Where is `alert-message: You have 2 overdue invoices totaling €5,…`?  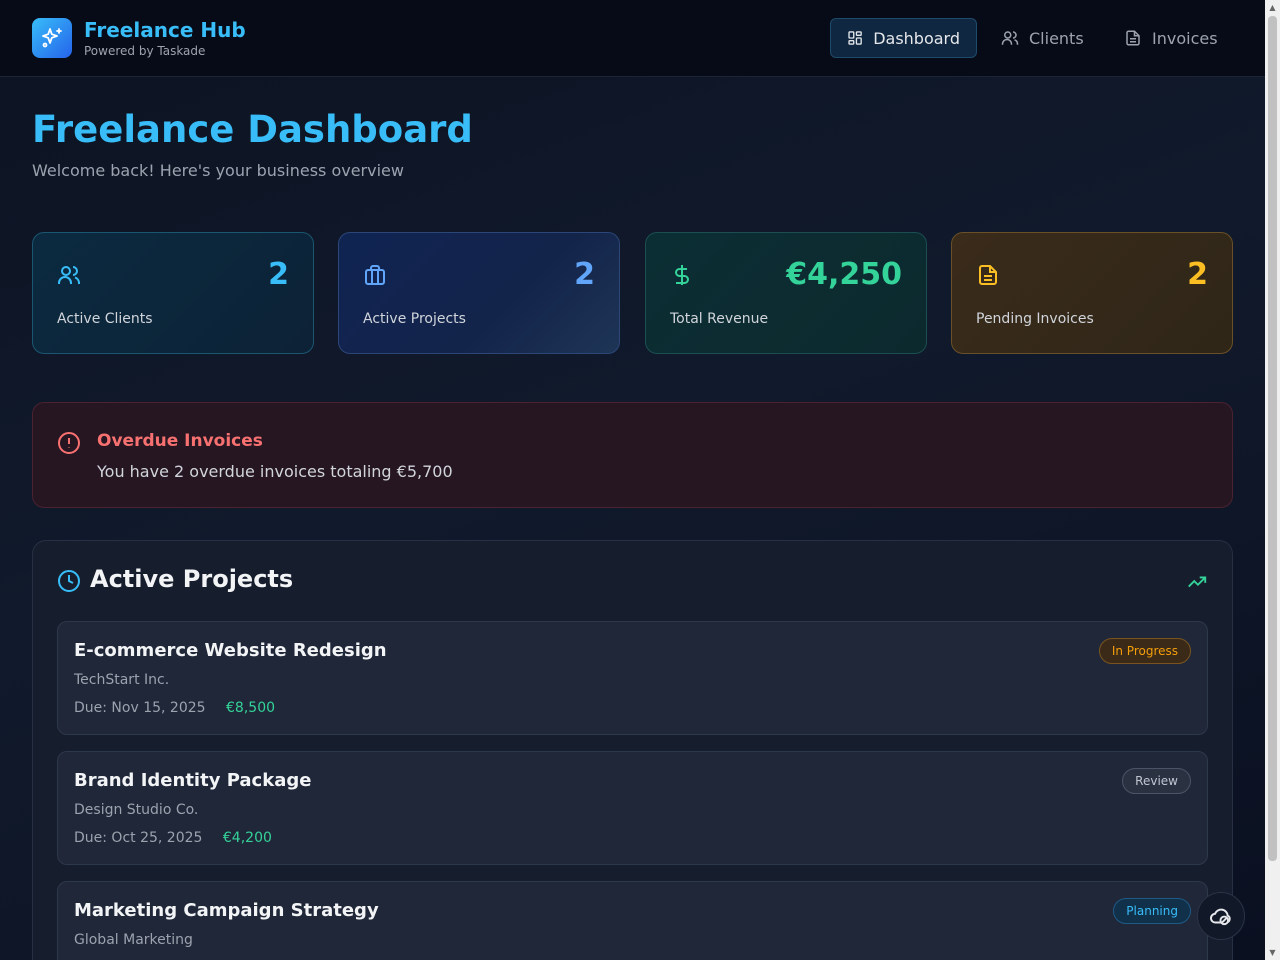 alert-message: You have 2 overdue invoices totaling €5,… is located at coordinates (275, 471).